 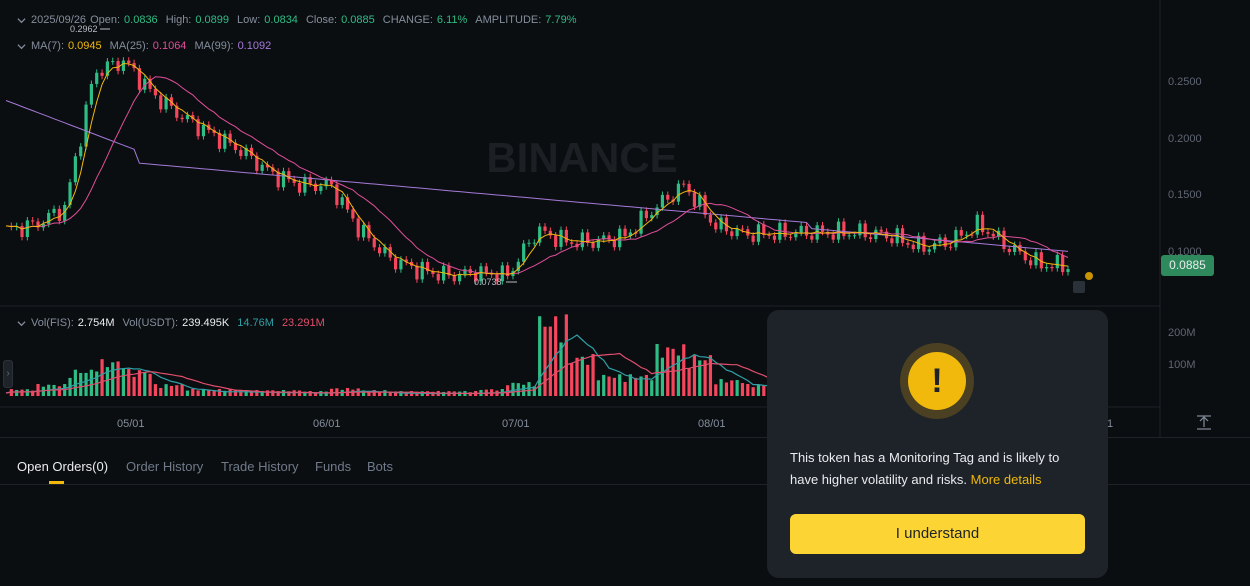 I want to click on vol-ma2-value: 23.291M, so click(x=303, y=323).